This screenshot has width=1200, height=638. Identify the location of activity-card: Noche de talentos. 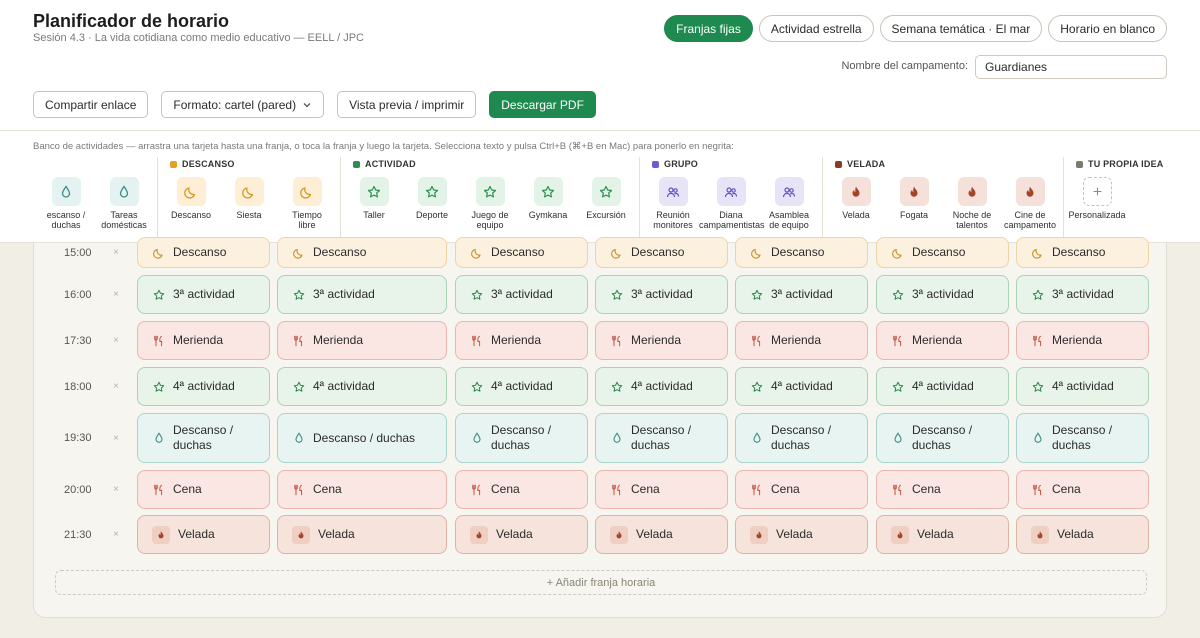
(972, 198).